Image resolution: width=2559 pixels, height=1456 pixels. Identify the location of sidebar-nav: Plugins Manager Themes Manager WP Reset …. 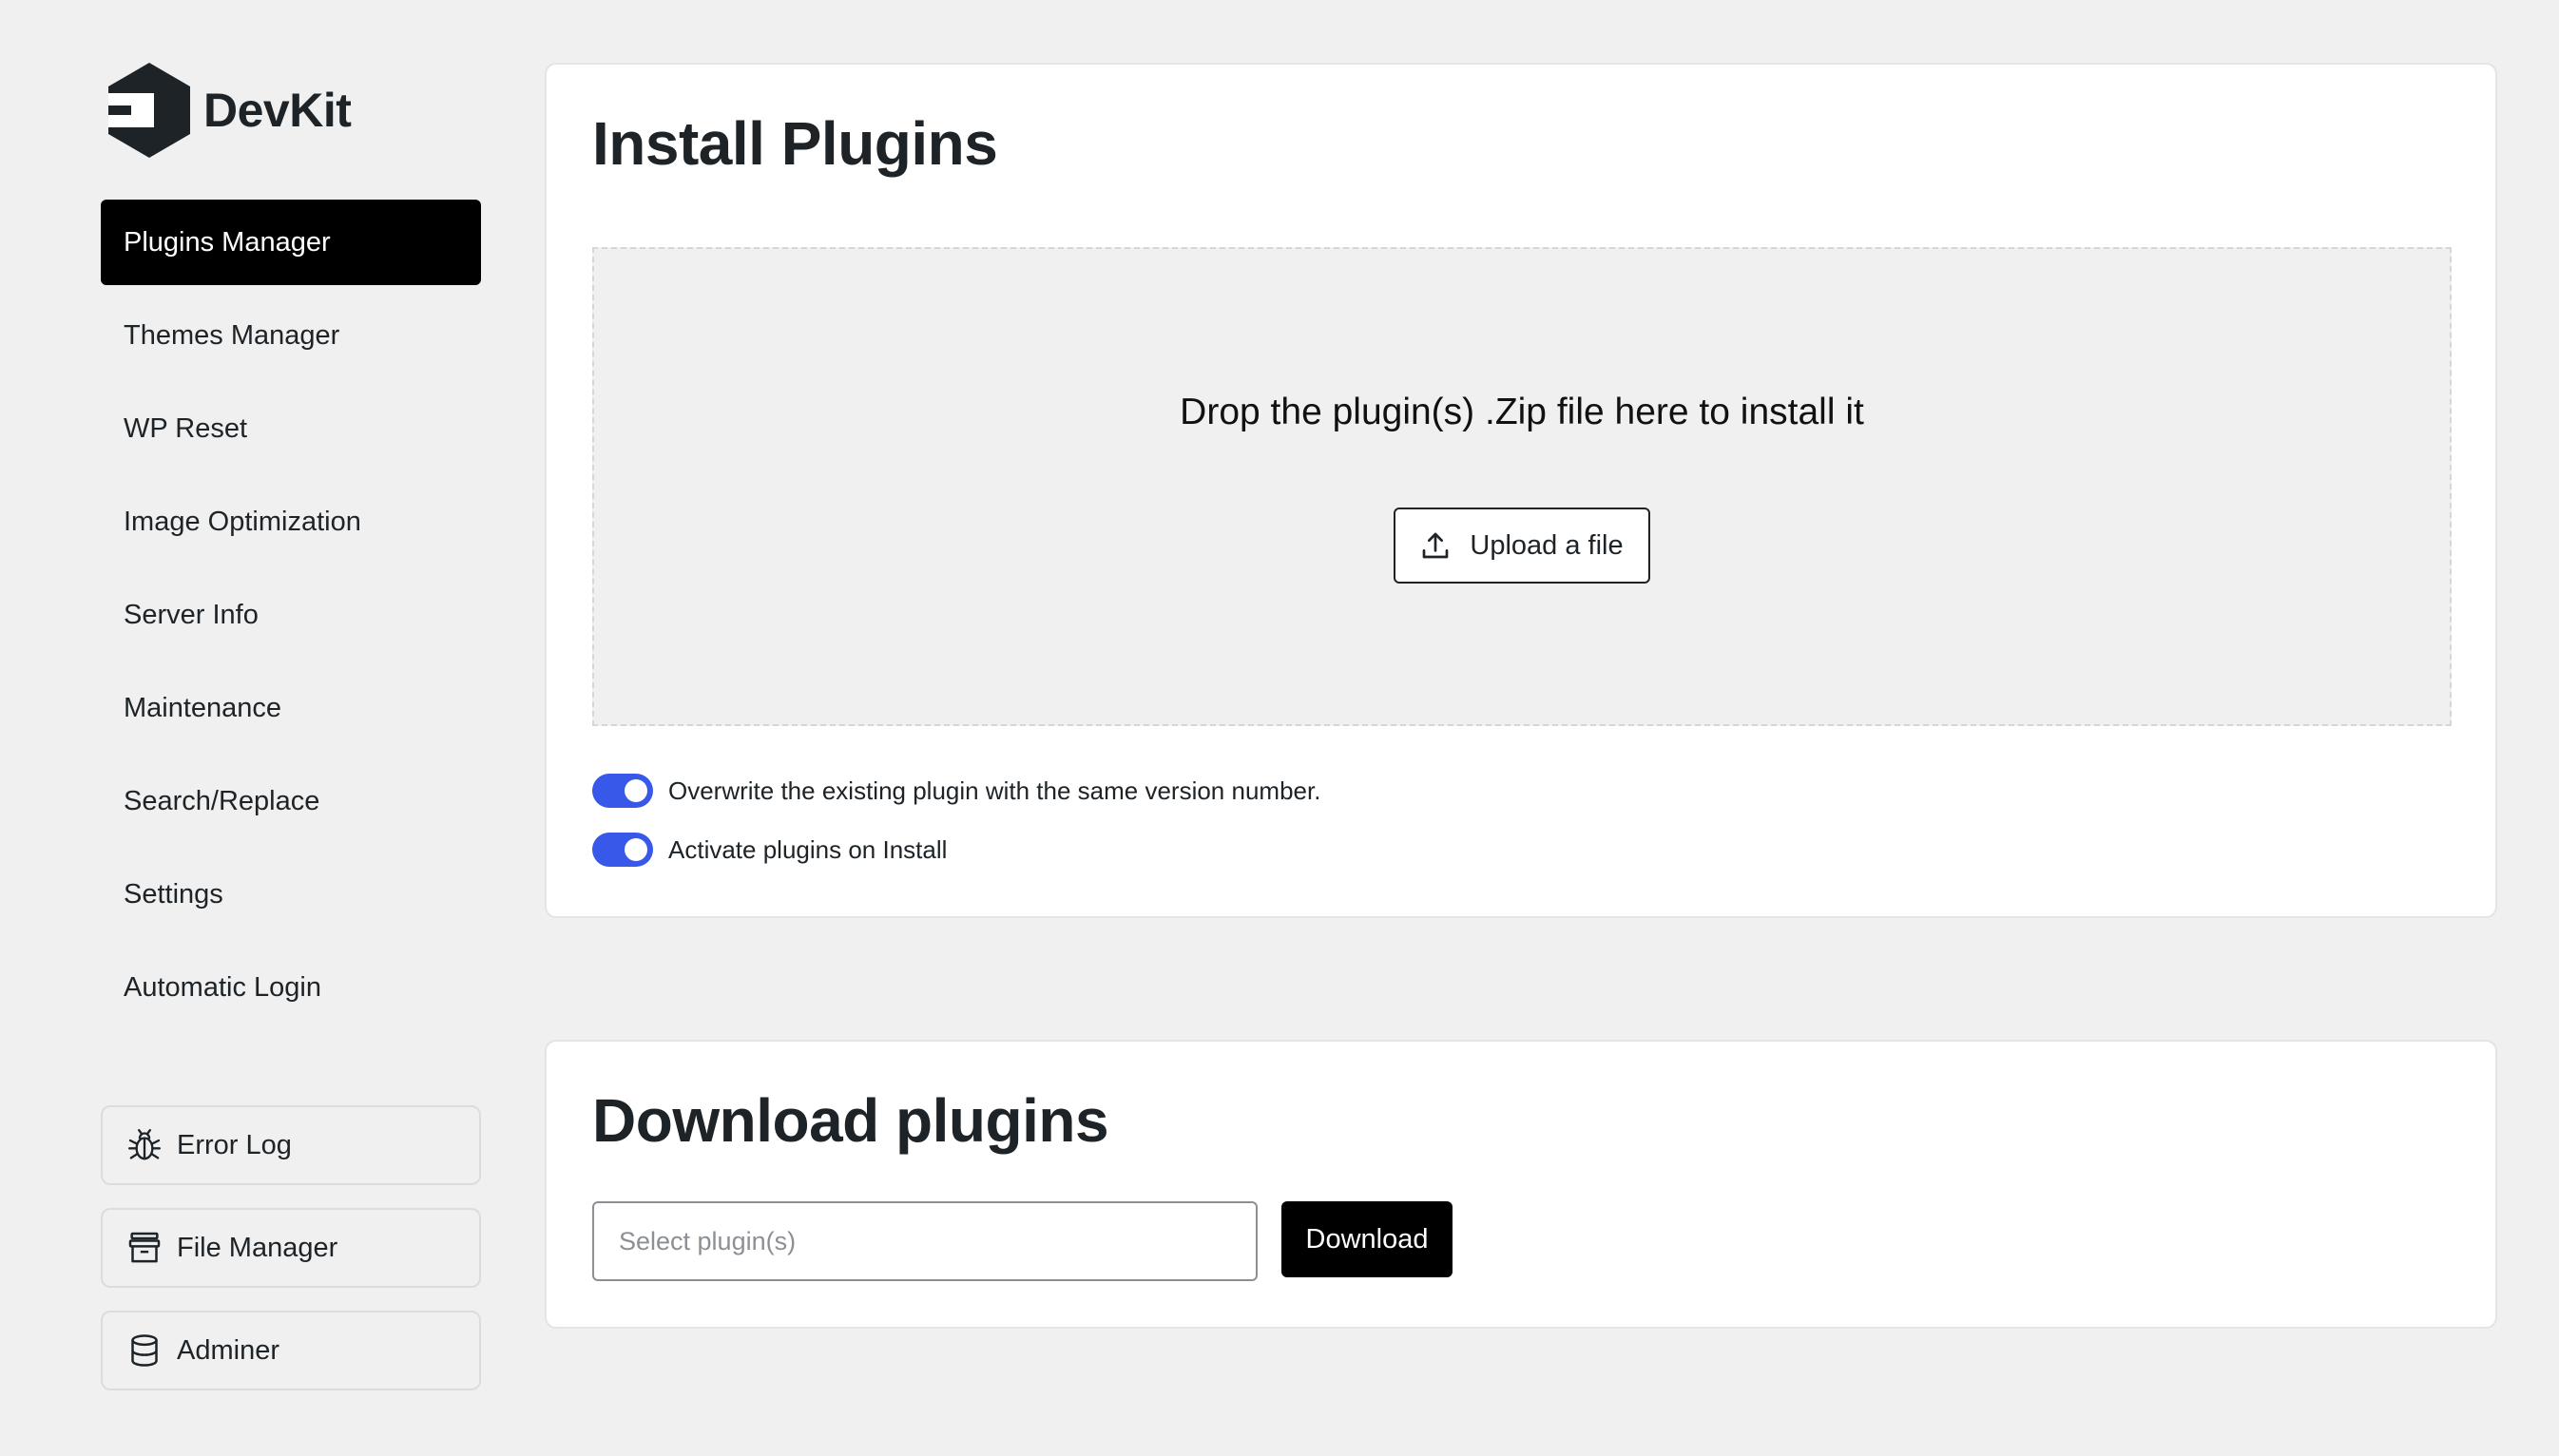
(291, 615).